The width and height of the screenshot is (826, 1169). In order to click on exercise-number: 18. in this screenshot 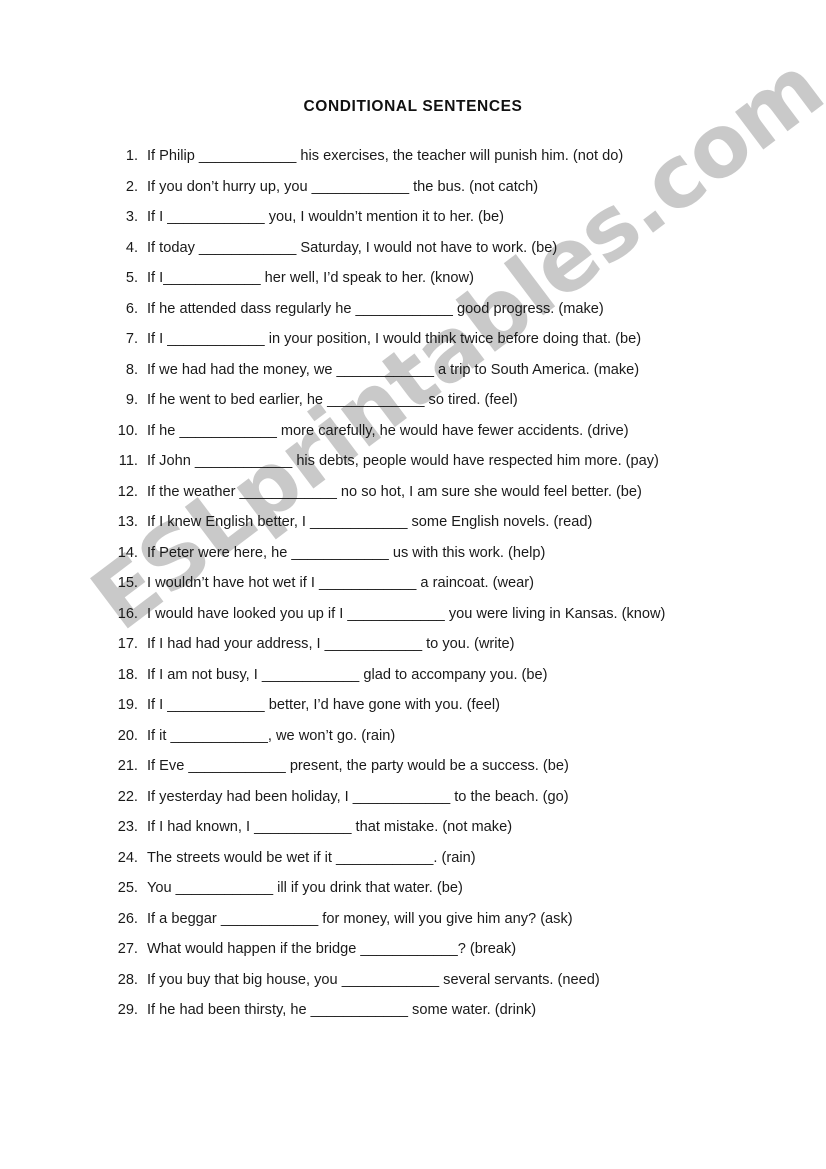, I will do `click(127, 674)`.